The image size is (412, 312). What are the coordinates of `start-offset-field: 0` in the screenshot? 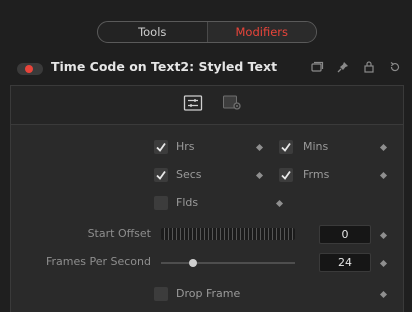 It's located at (345, 234).